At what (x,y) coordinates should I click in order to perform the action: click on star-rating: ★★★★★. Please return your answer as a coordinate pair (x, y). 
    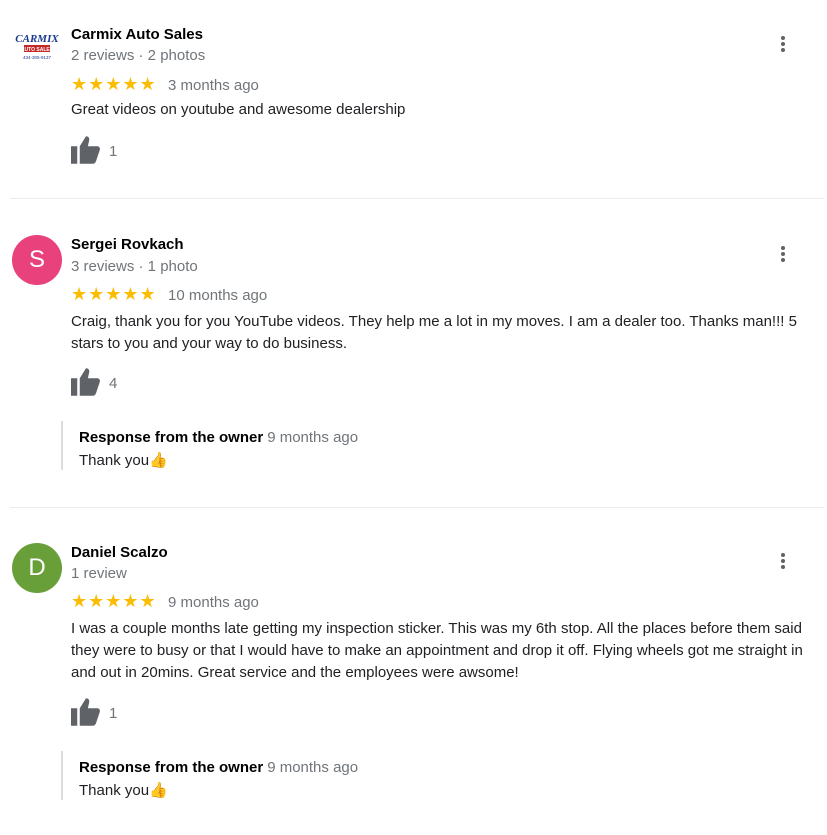
    Looking at the image, I should click on (114, 601).